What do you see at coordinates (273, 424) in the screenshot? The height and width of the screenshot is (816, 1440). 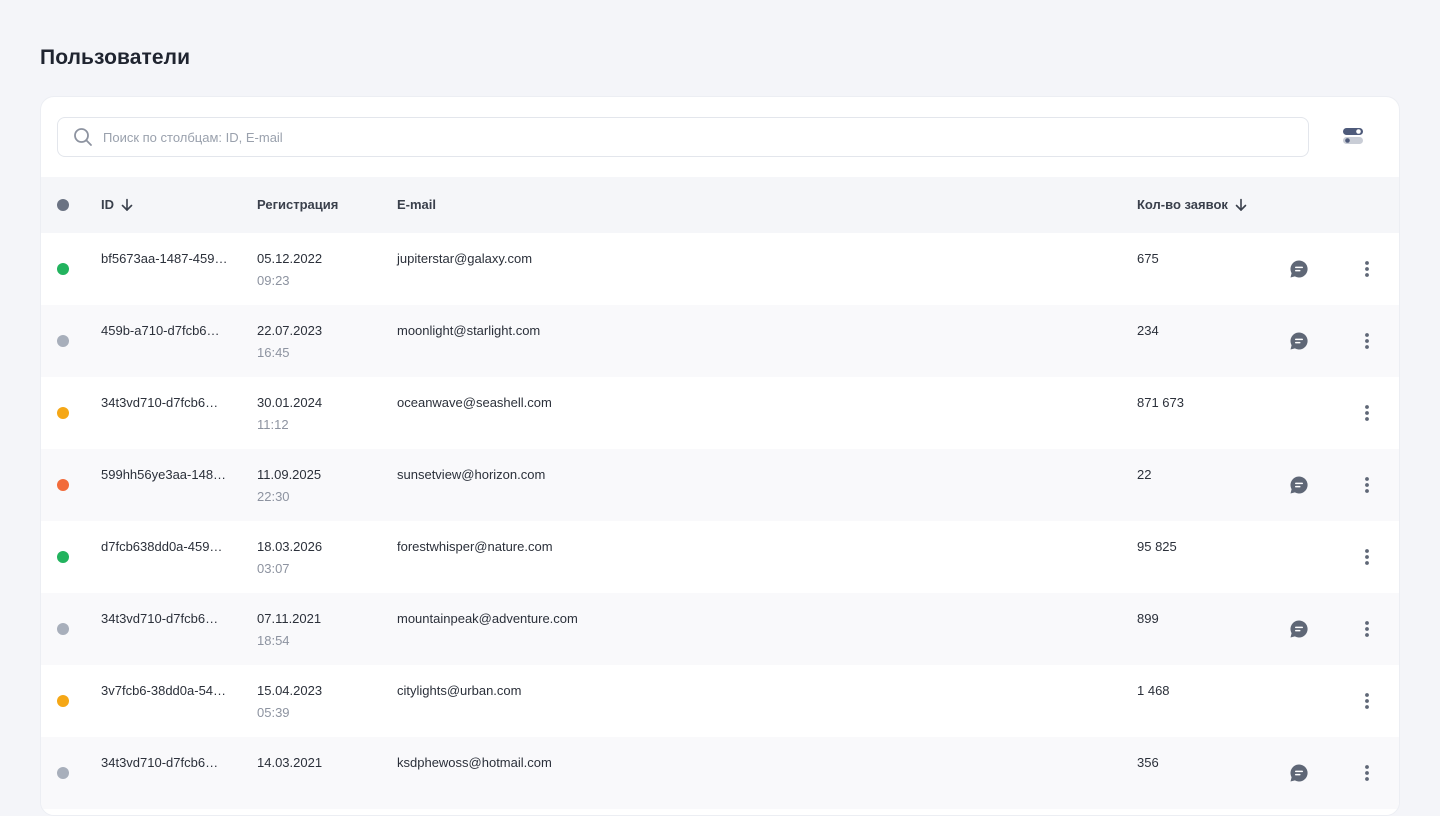 I see `registration-time: 11:12` at bounding box center [273, 424].